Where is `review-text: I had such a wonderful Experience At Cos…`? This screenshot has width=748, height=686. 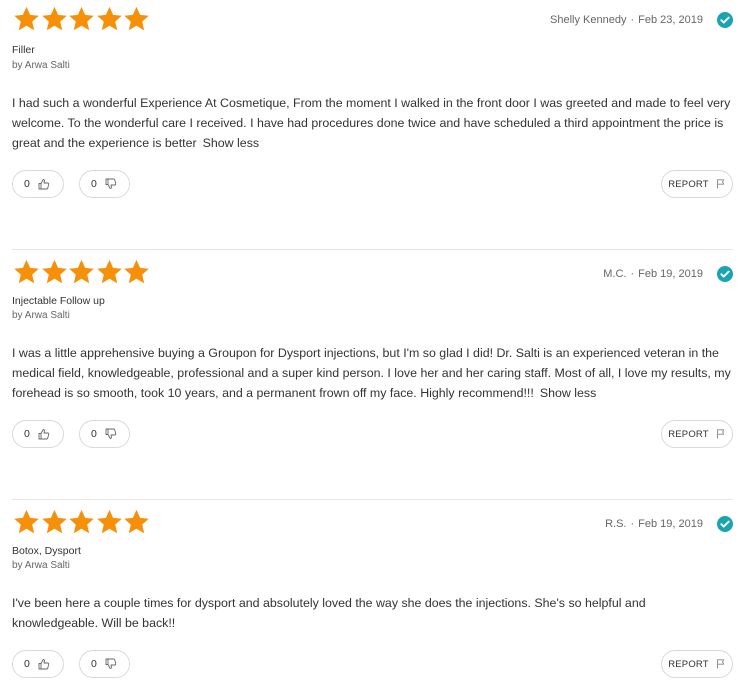
review-text: I had such a wonderful Experience At Cos… is located at coordinates (371, 123).